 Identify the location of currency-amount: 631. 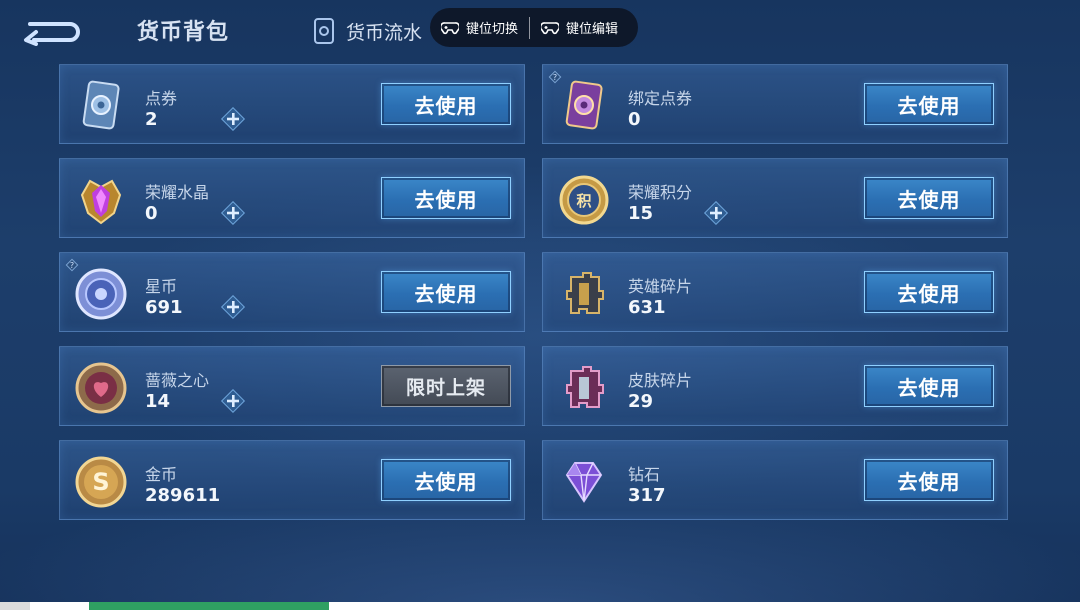
(647, 307).